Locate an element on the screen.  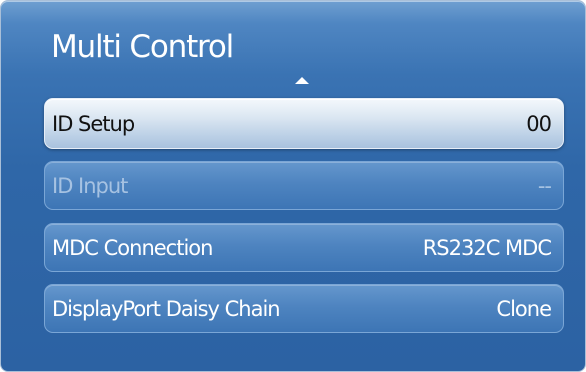
menu-item-id-input: ID Input -- is located at coordinates (304, 185).